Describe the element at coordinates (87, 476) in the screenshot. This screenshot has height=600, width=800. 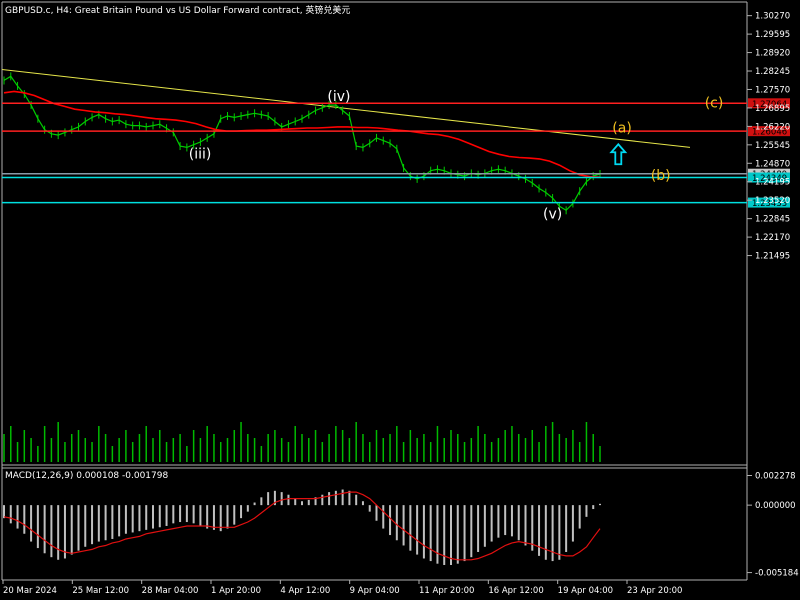
I see `macd-title: MACD(12,26,9) 0.000108 -0.001798` at that location.